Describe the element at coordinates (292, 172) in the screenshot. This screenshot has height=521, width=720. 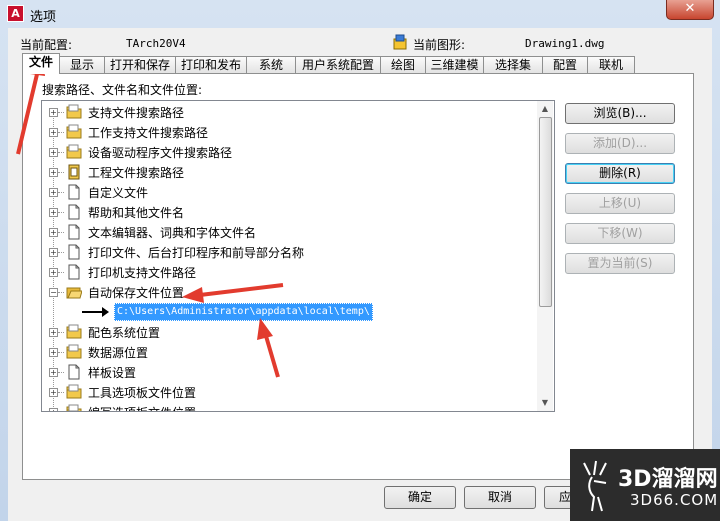
I see `tree-item: + 工程文件搜索路径` at that location.